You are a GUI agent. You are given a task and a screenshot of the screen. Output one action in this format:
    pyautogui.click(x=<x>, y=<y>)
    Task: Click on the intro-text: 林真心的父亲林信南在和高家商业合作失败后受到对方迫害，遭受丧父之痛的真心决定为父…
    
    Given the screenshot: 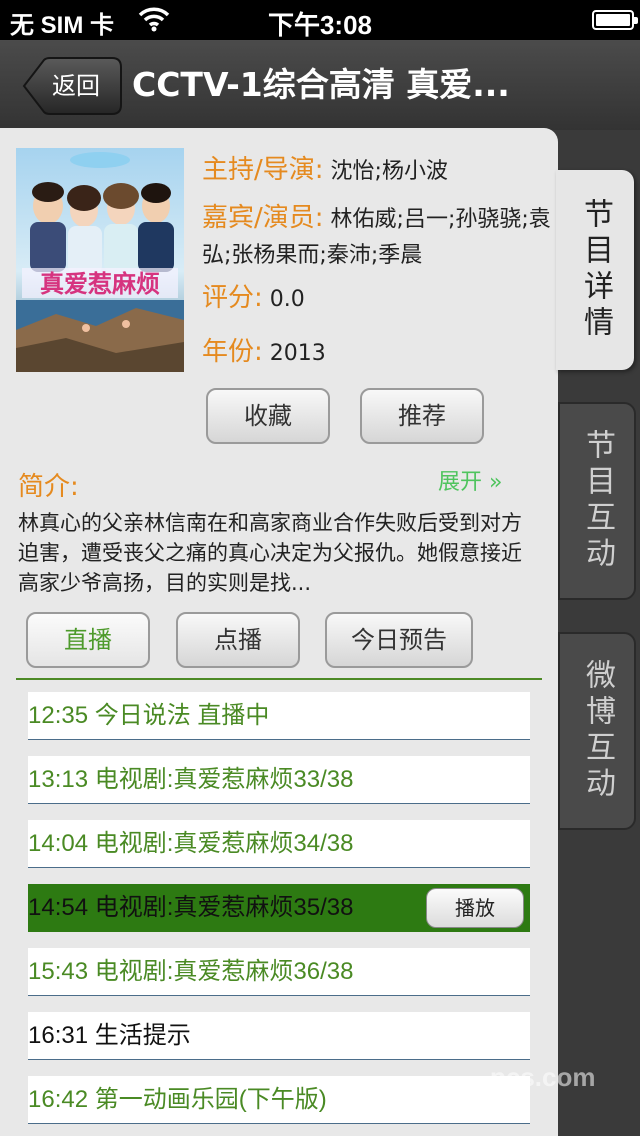 What is the action you would take?
    pyautogui.click(x=270, y=553)
    